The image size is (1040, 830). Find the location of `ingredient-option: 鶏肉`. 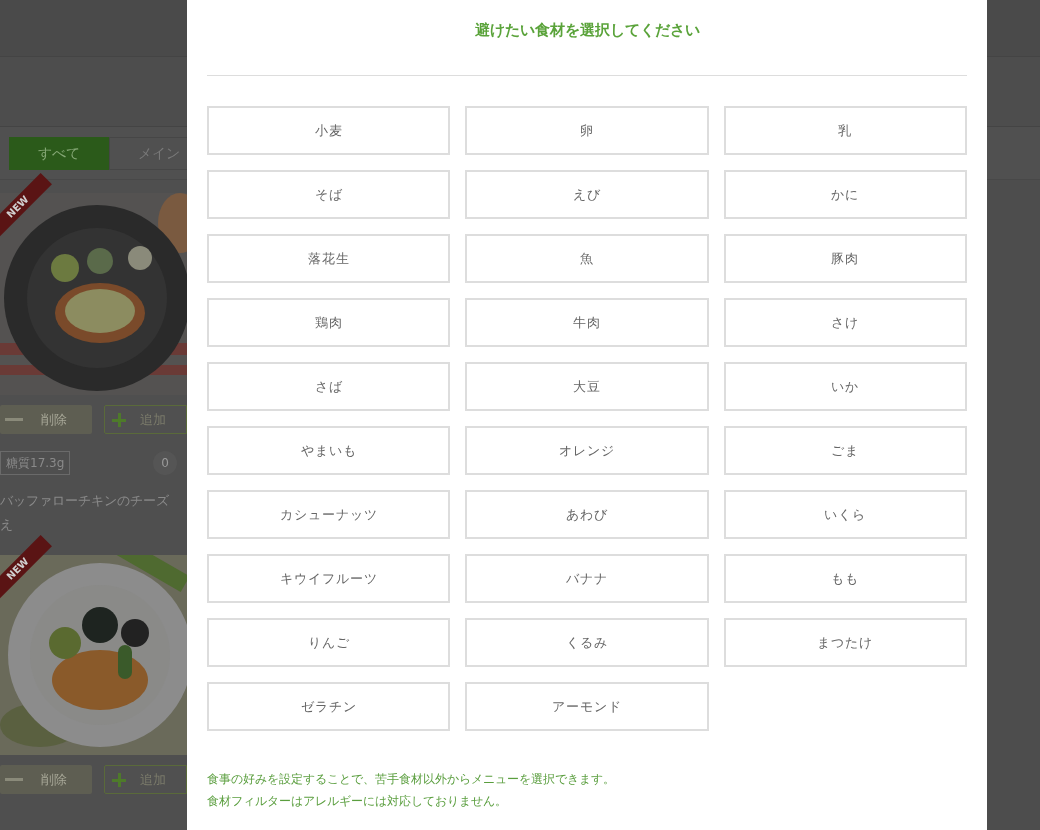

ingredient-option: 鶏肉 is located at coordinates (329, 322).